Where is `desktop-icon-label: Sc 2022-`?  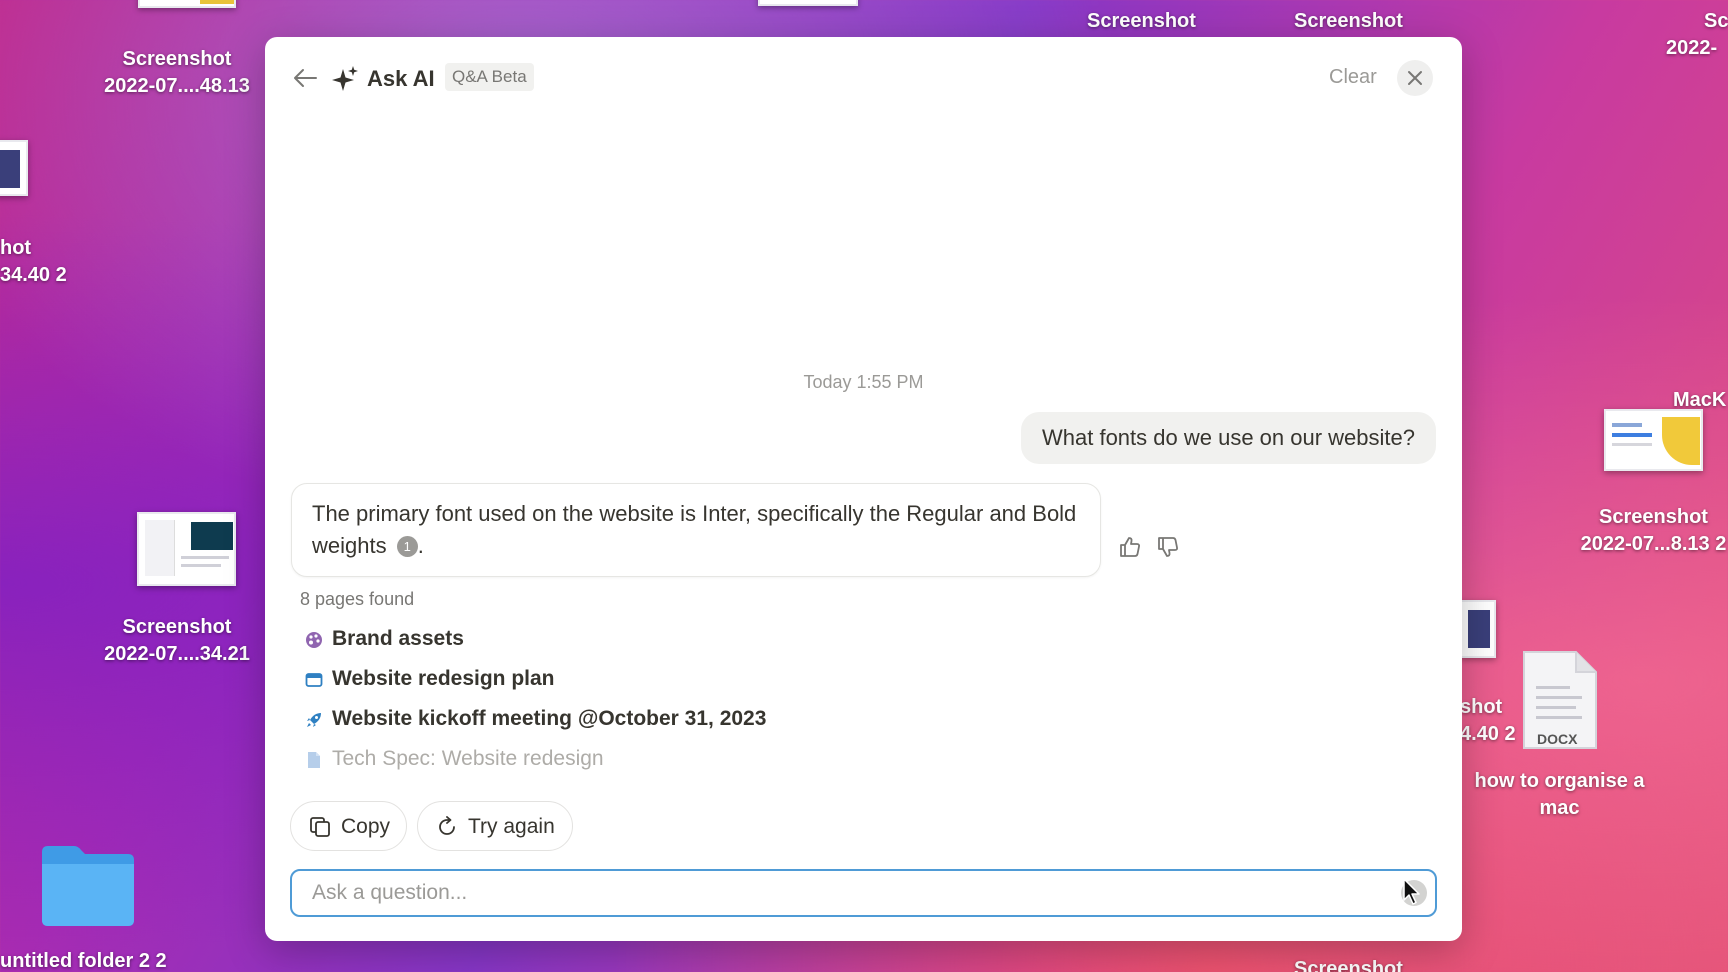
desktop-icon-label: Sc 2022- is located at coordinates (1697, 35).